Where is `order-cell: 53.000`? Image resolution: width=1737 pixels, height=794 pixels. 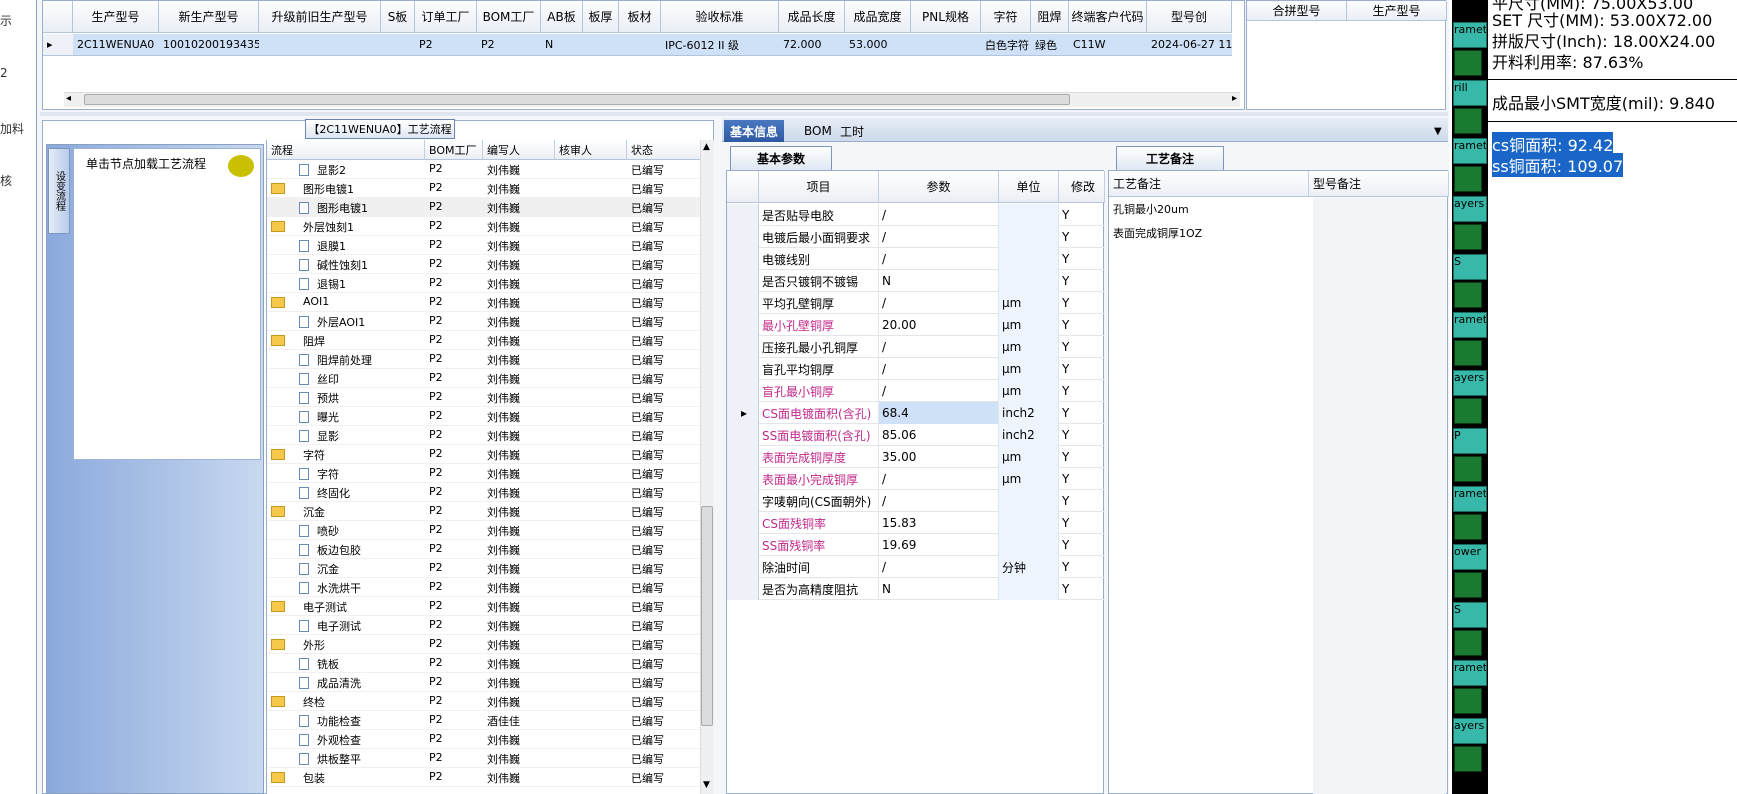 order-cell: 53.000 is located at coordinates (878, 45).